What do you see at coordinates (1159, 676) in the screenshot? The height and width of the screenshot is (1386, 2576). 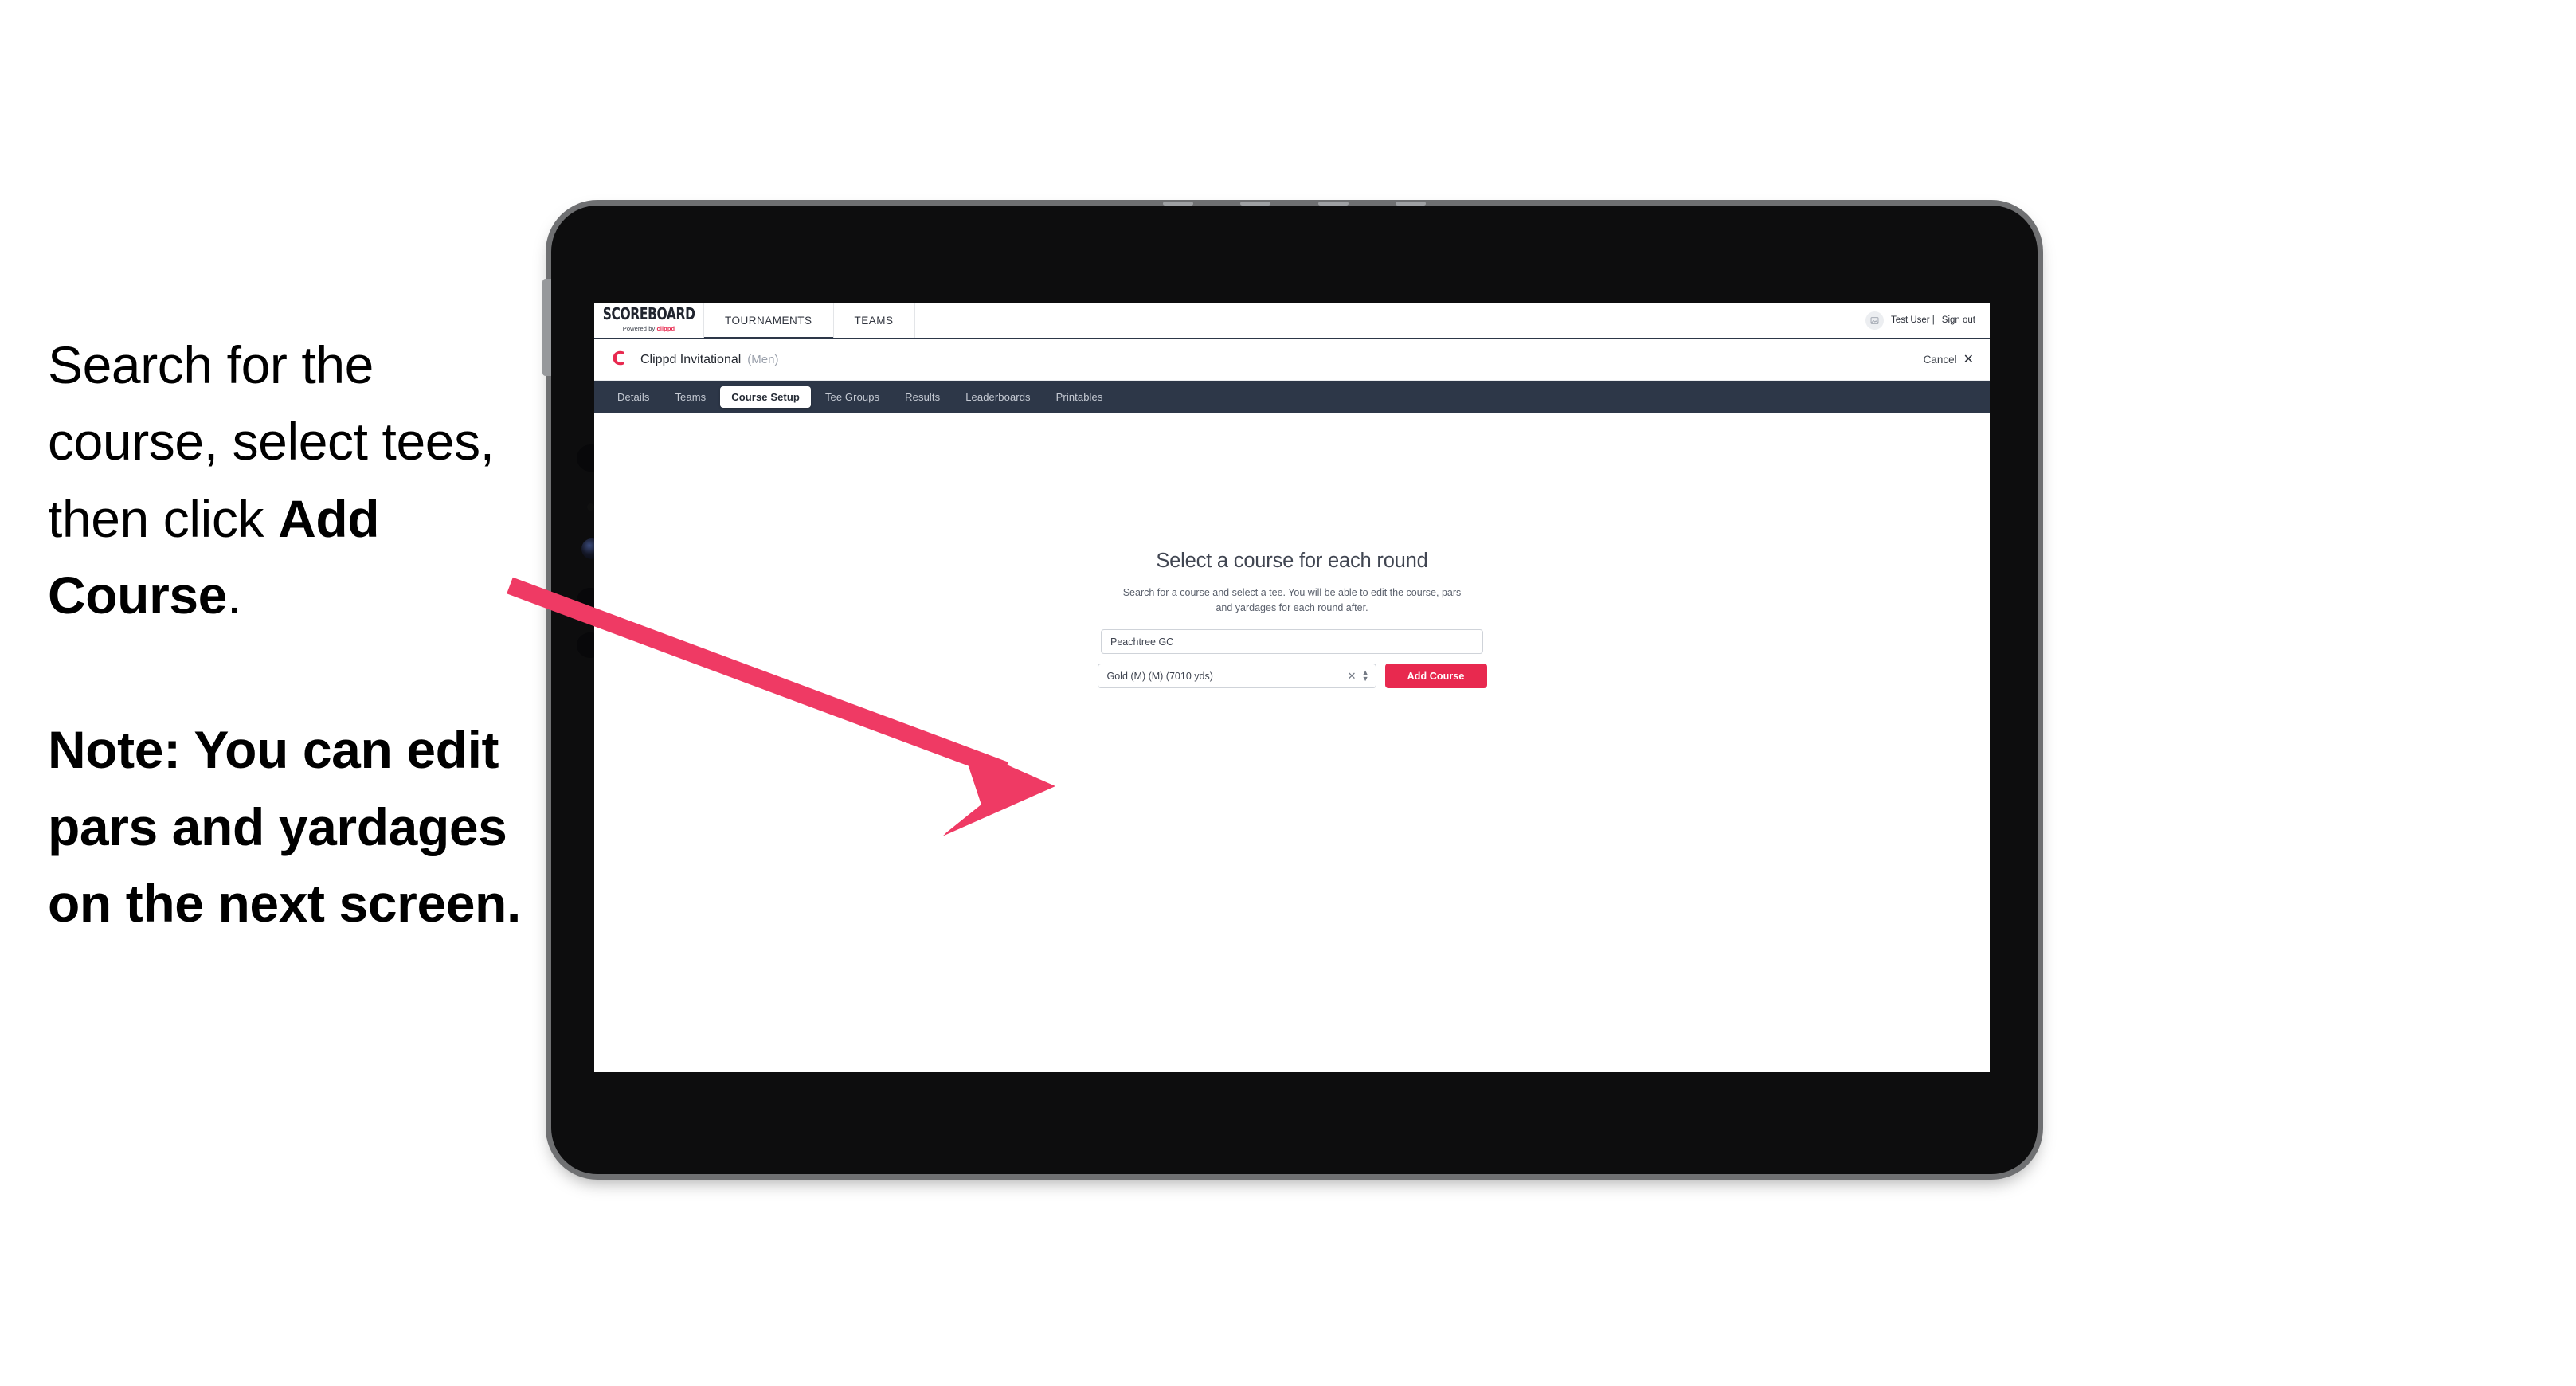 I see `tee-select-value: Gold (M) (M) (7010 yds)` at bounding box center [1159, 676].